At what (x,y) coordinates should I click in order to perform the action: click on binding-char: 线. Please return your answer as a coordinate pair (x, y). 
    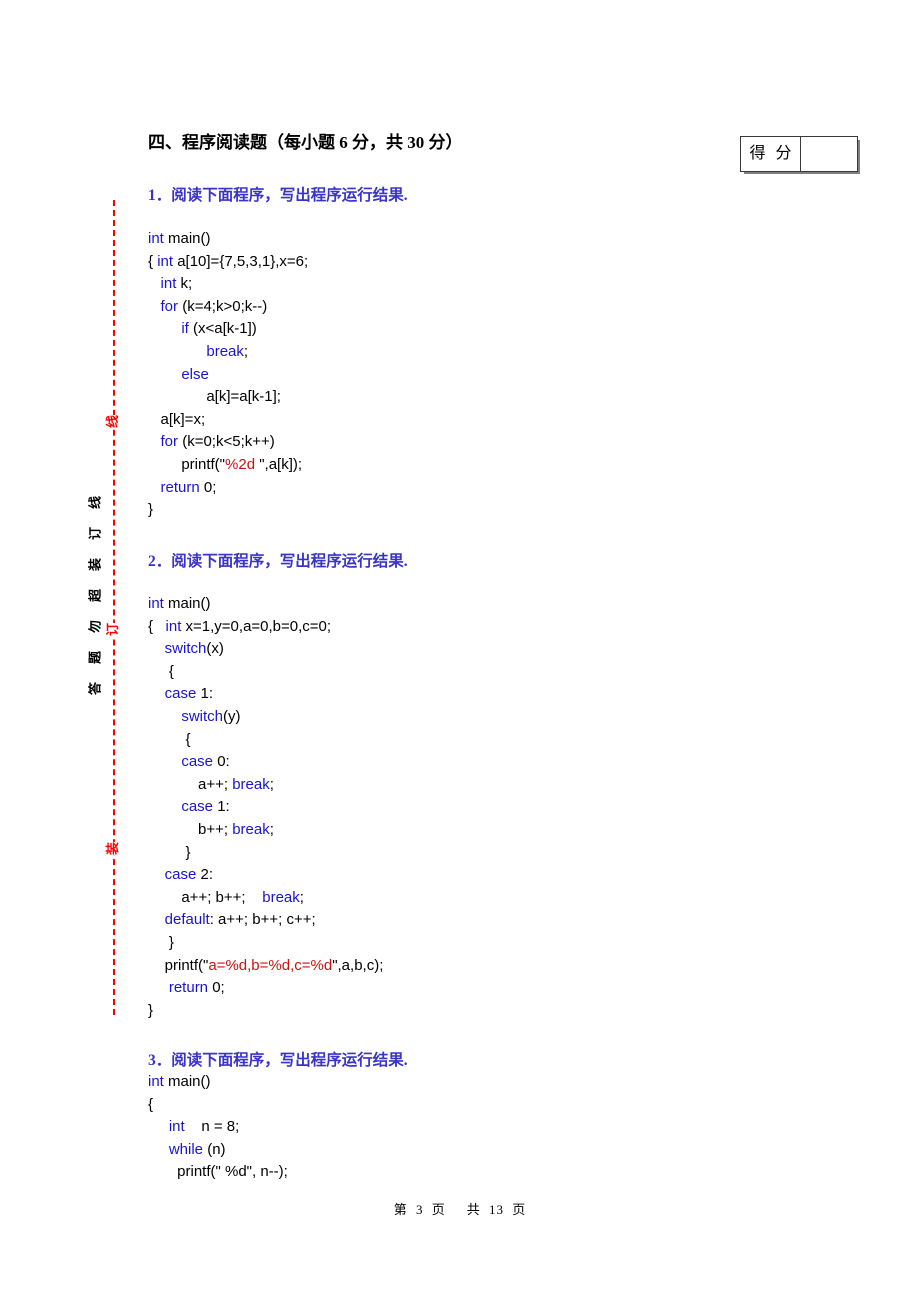
    Looking at the image, I should click on (95, 503).